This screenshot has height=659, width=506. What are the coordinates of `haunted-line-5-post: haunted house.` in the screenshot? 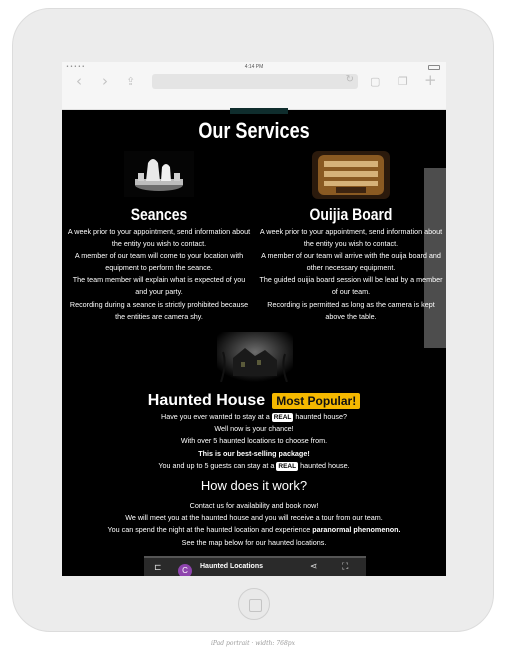 It's located at (325, 465).